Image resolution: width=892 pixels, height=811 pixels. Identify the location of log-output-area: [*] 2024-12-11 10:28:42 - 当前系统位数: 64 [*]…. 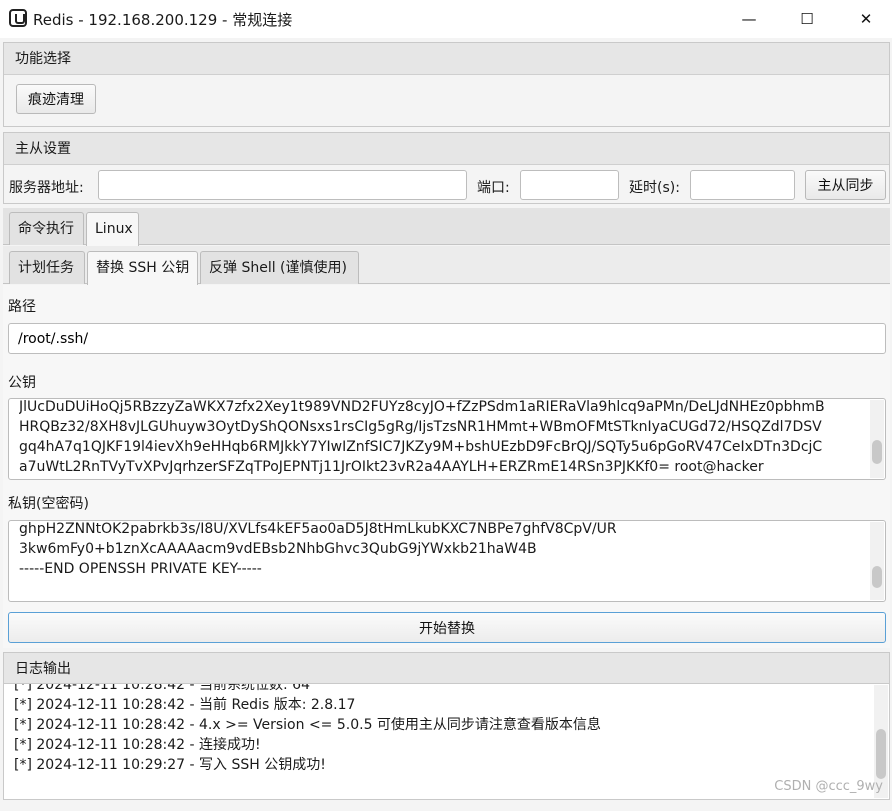
(446, 741).